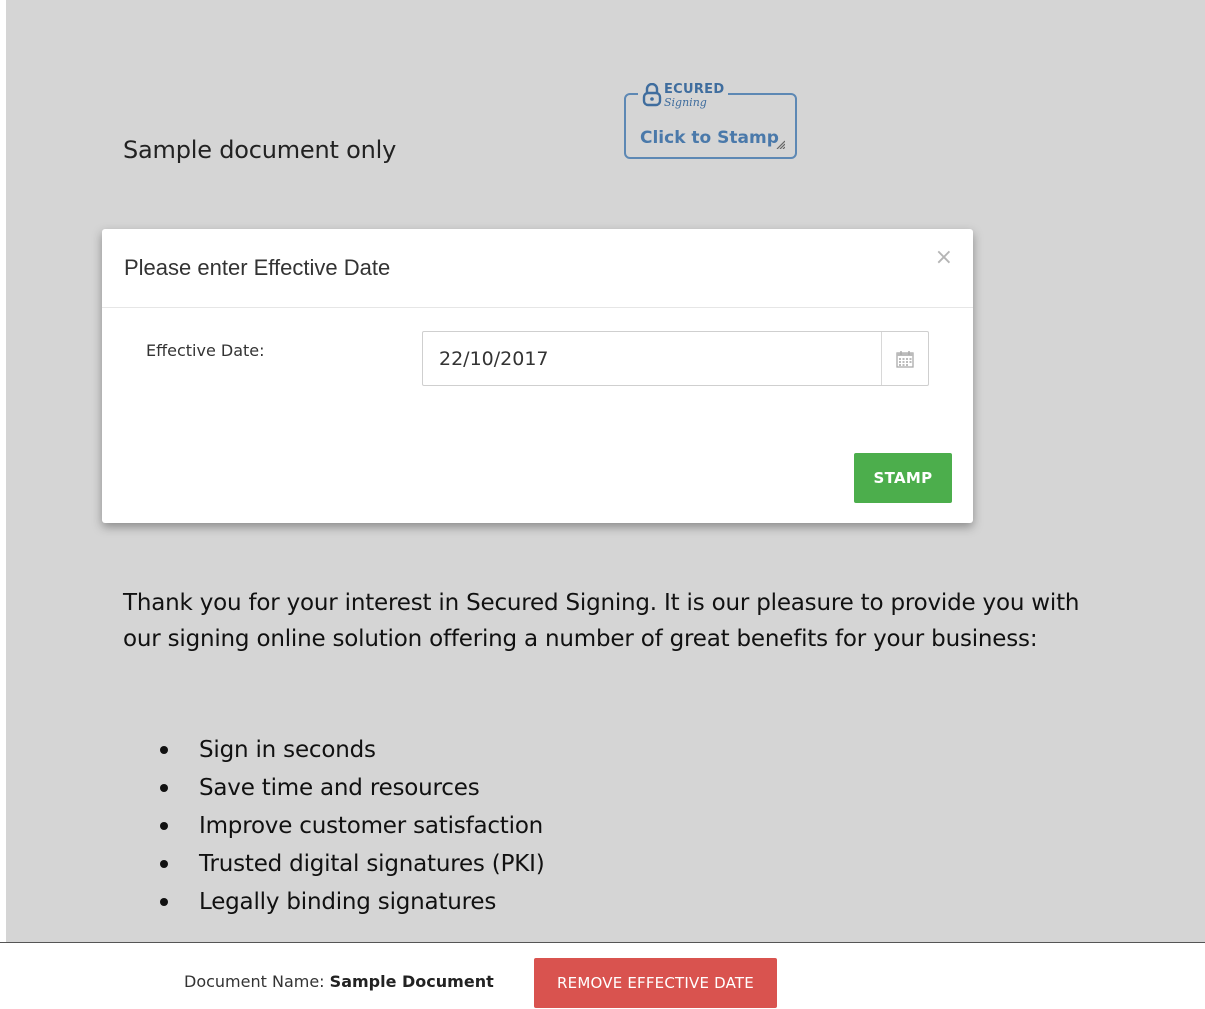  I want to click on stamp-label: Click to Stamp, so click(709, 138).